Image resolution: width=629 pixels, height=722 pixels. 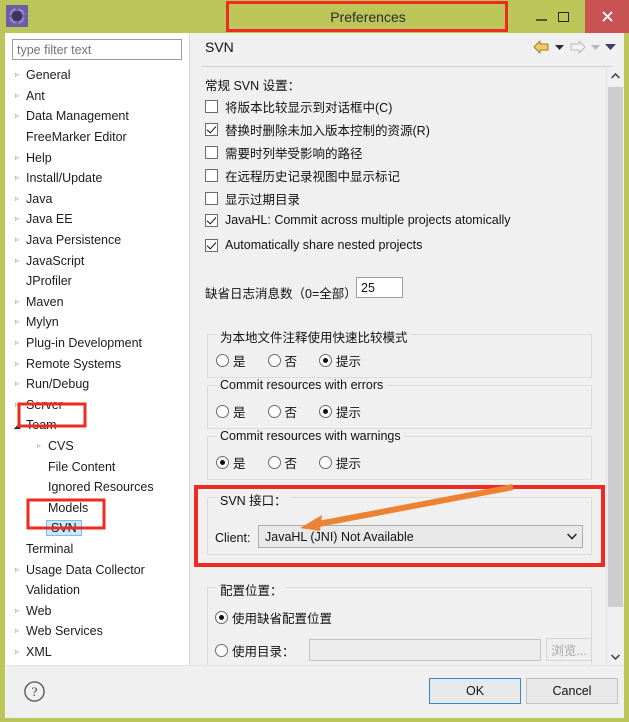 I want to click on sidebar-item-validation: Validation, so click(x=97, y=590).